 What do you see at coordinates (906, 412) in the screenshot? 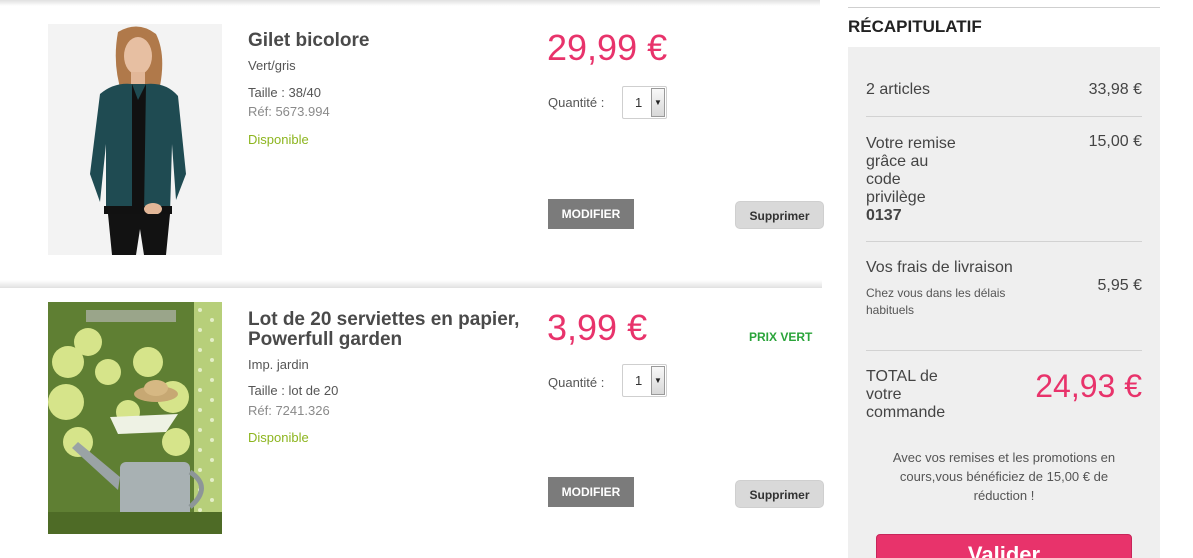
I see `total-label-line: commande` at bounding box center [906, 412].